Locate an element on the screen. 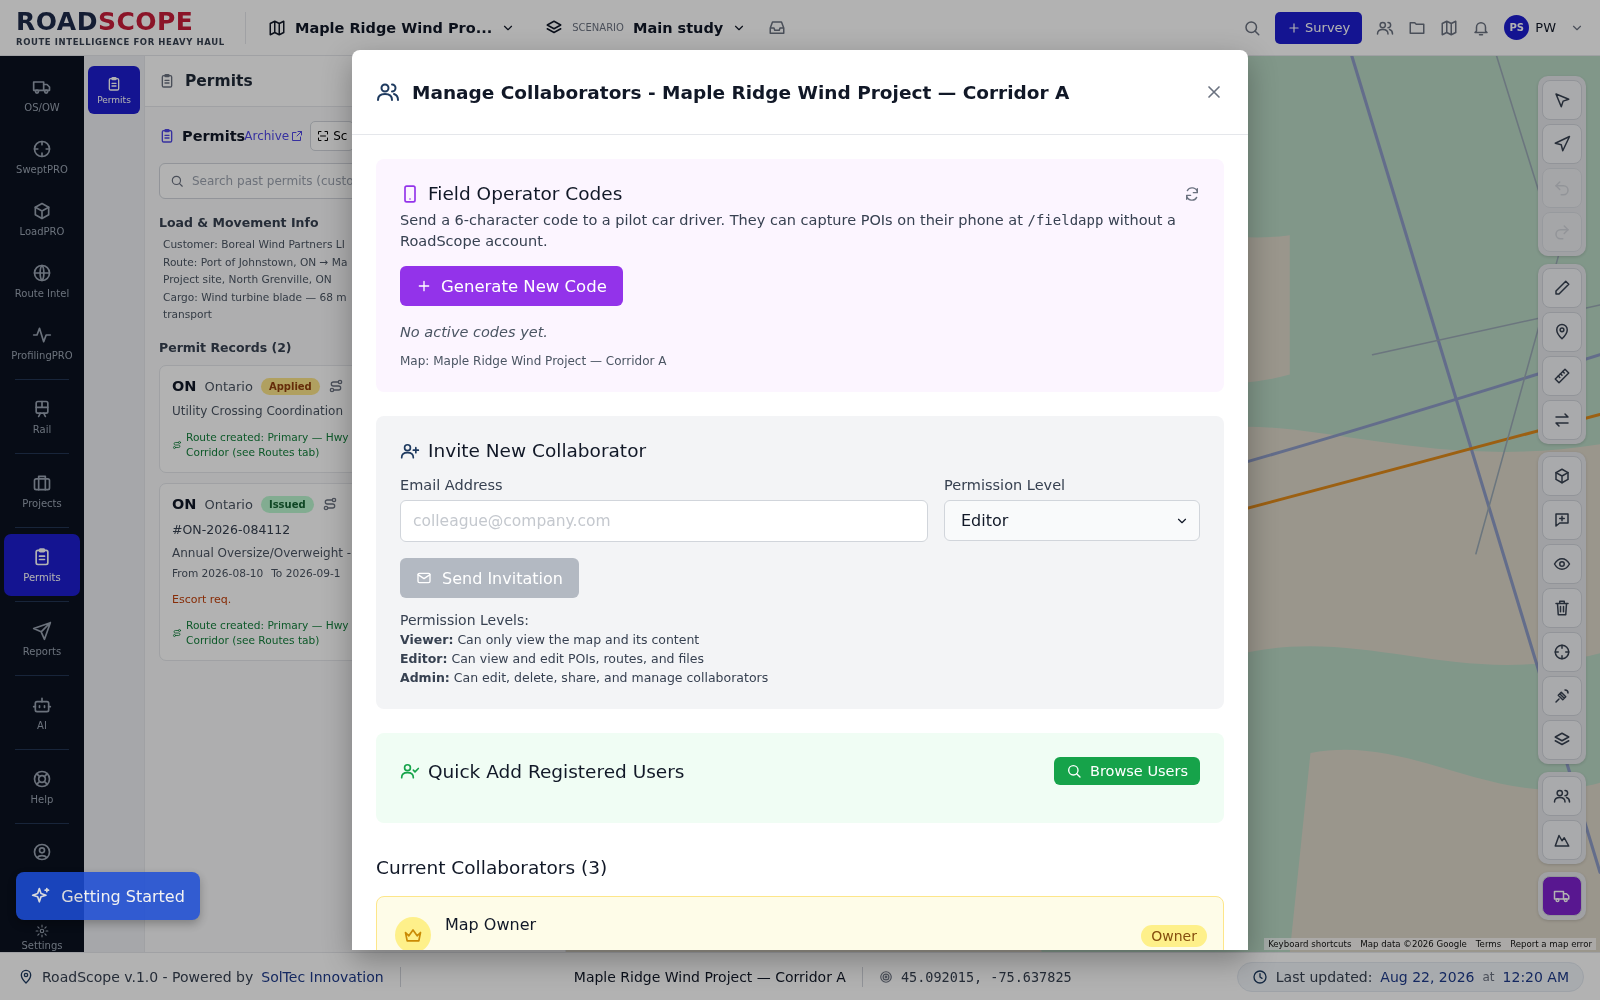 The height and width of the screenshot is (1000, 1600). section-title: Permits is located at coordinates (214, 136).